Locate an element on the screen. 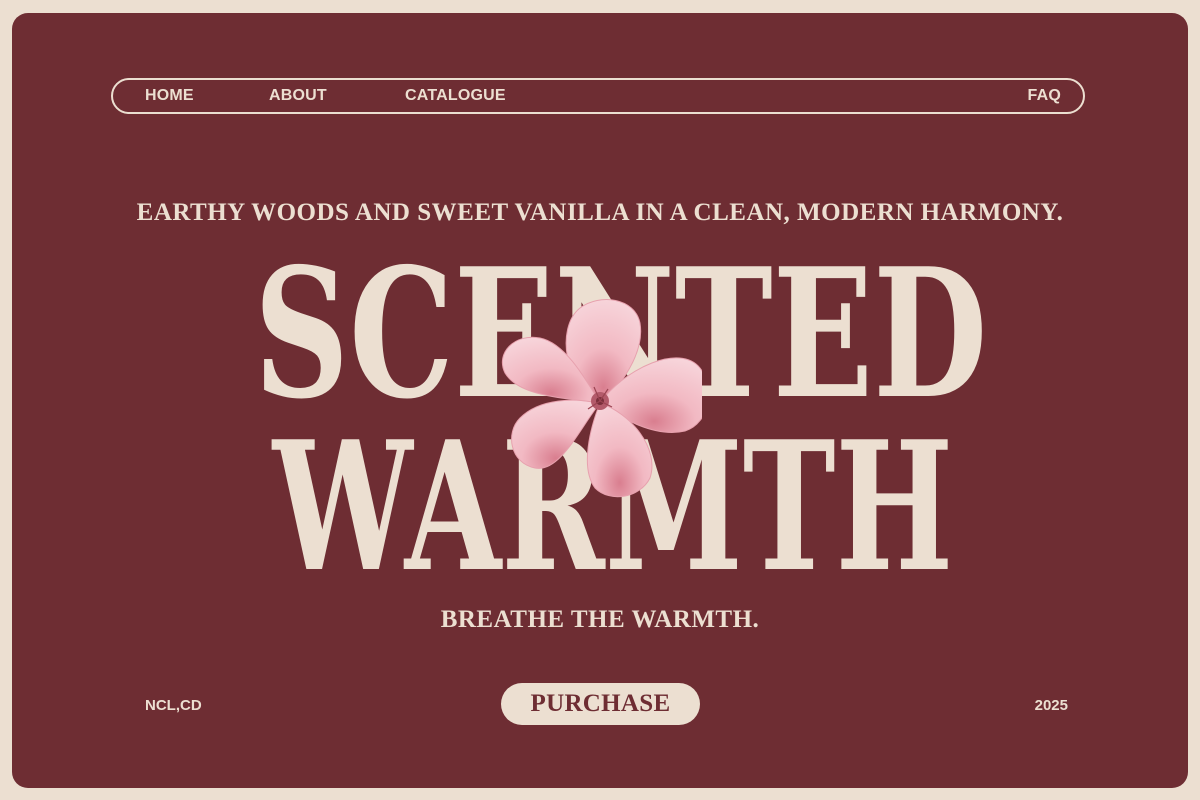 Image resolution: width=1200 pixels, height=800 pixels. nav-catalogue-link: CATALOGUE is located at coordinates (455, 96).